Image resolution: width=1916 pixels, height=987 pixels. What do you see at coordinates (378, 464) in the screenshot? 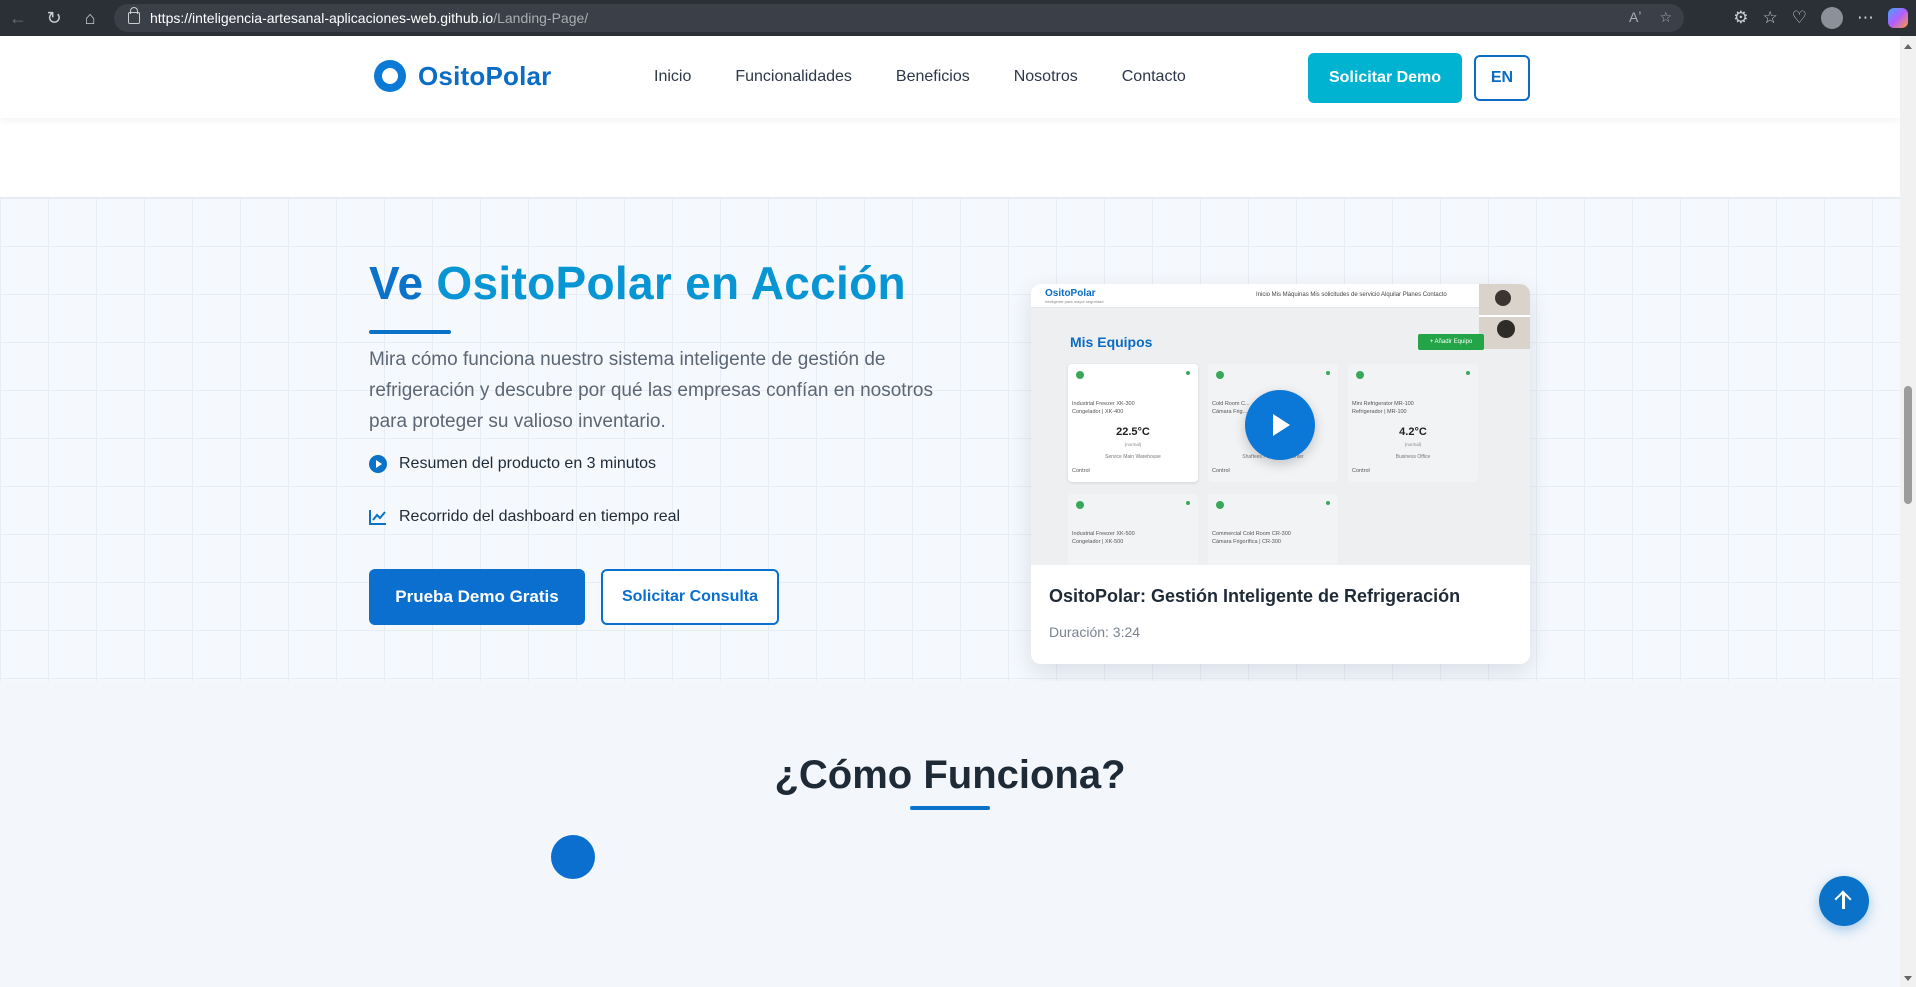
I see `play-circle-icon` at bounding box center [378, 464].